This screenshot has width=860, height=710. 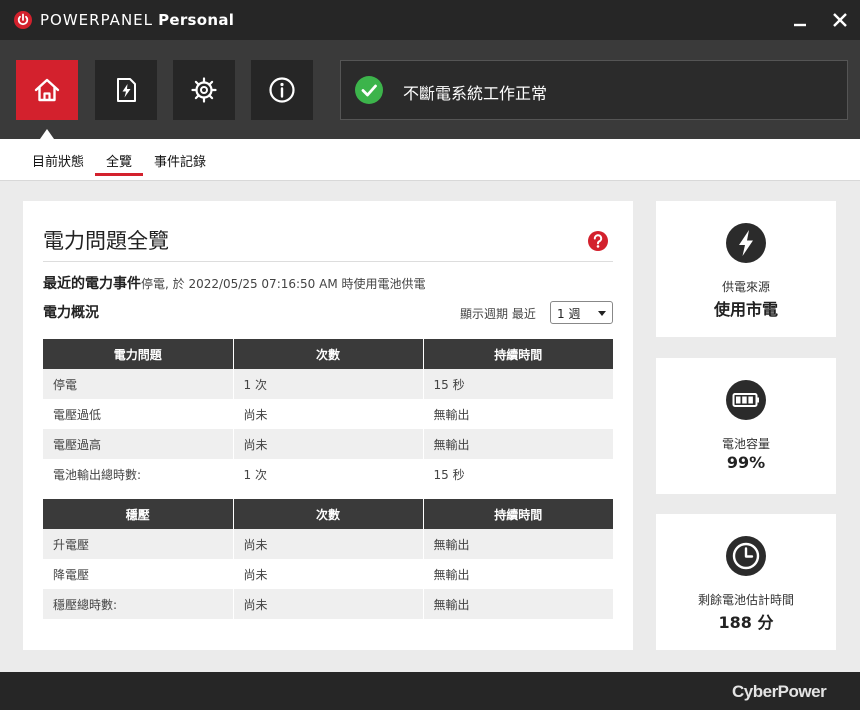 I want to click on active-tab-underline, so click(x=119, y=174).